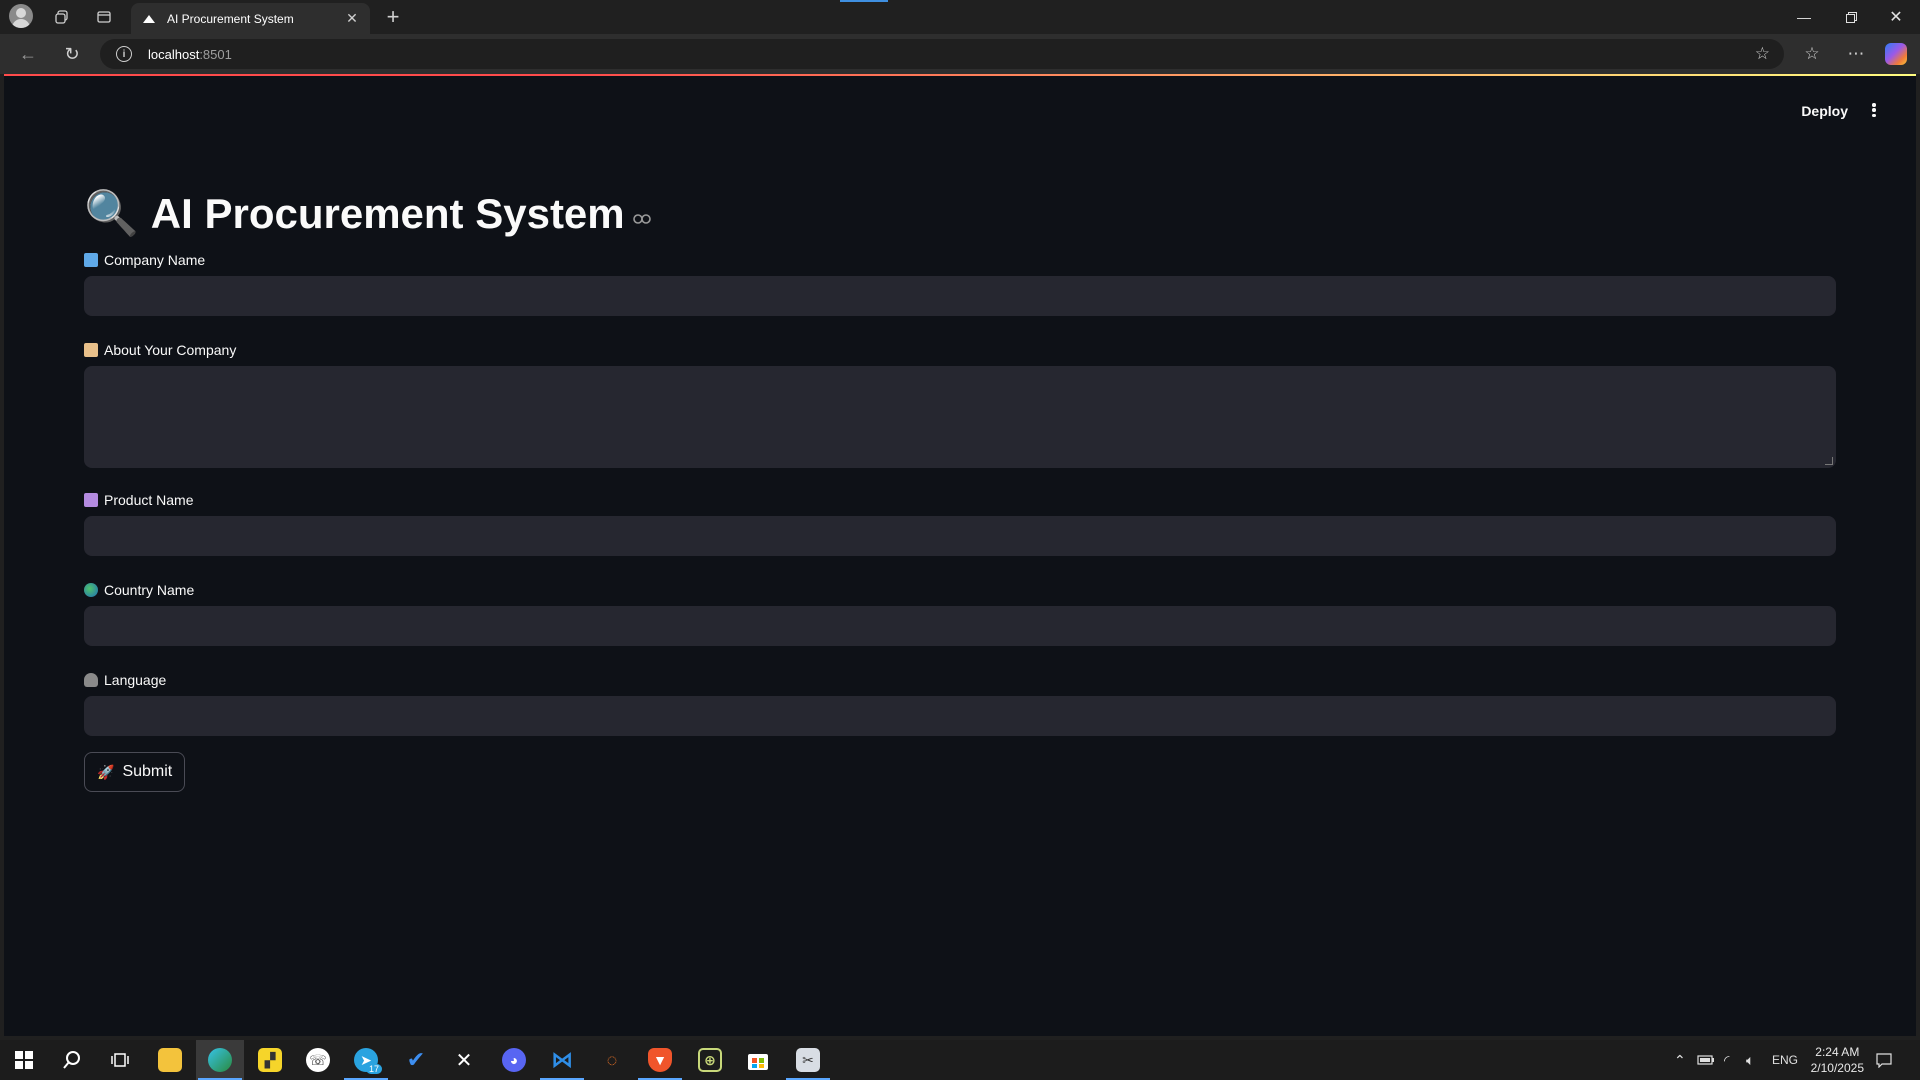 This screenshot has width=1920, height=1080. I want to click on jupyter-icon: ◌, so click(612, 1060).